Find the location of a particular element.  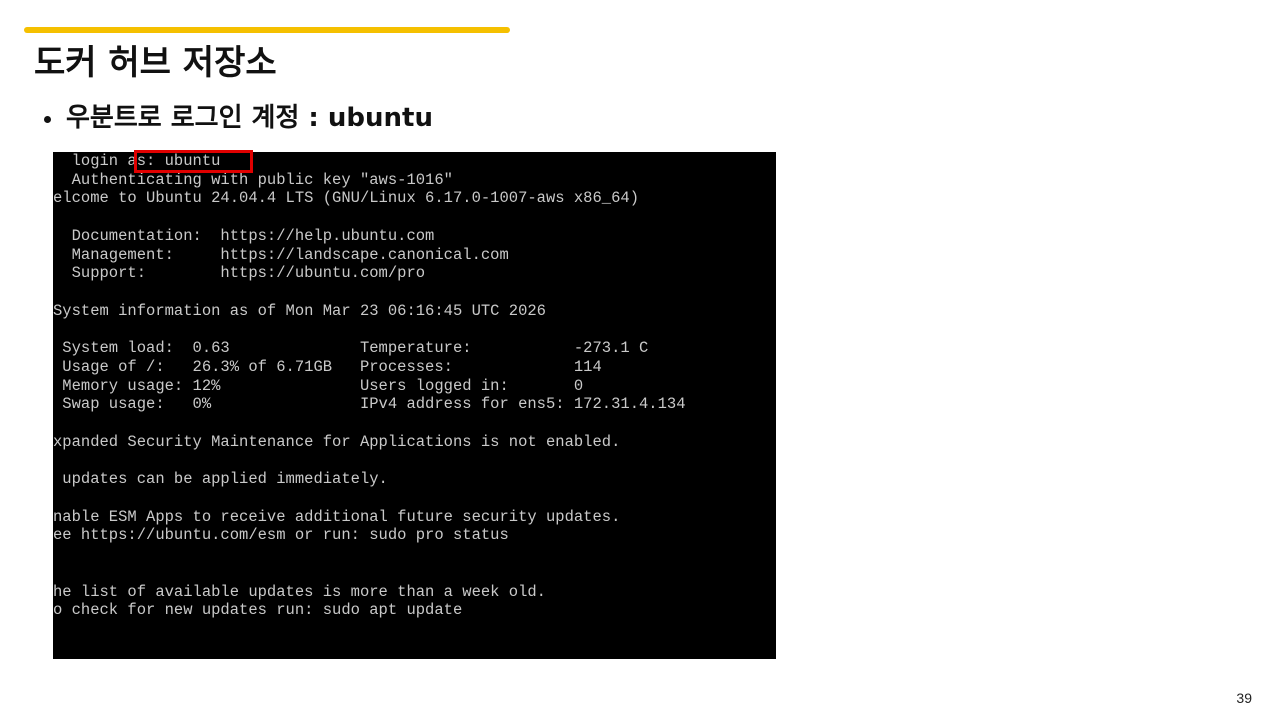

terminal-line: System load: 0.63 Temperature: -273.1 C is located at coordinates (351, 348).